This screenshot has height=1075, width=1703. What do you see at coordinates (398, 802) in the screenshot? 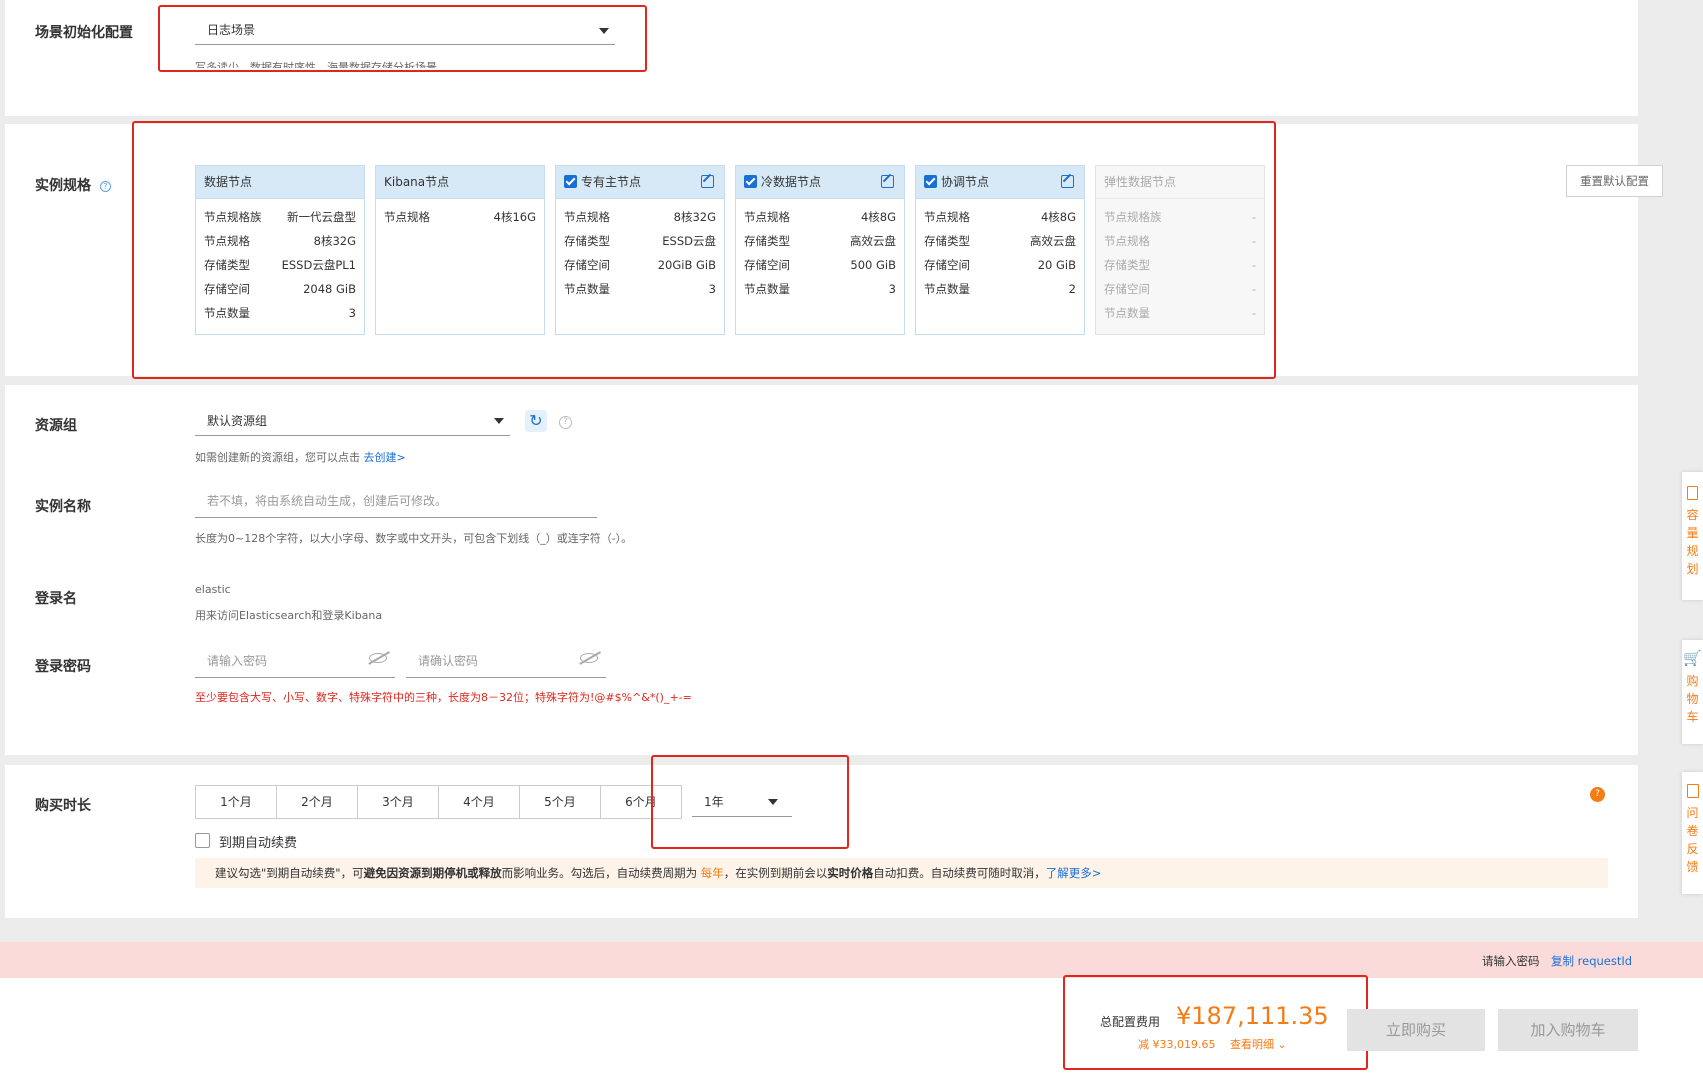
I see `duration-option: 3个月` at bounding box center [398, 802].